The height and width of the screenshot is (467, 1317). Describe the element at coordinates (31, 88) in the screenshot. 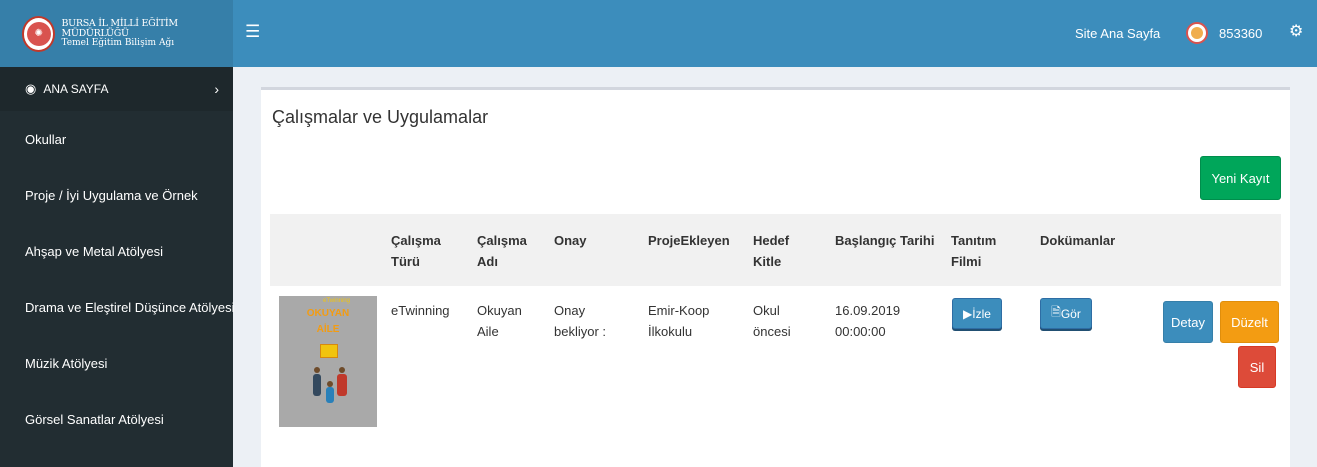

I see `dashboard-icon: ◉` at that location.